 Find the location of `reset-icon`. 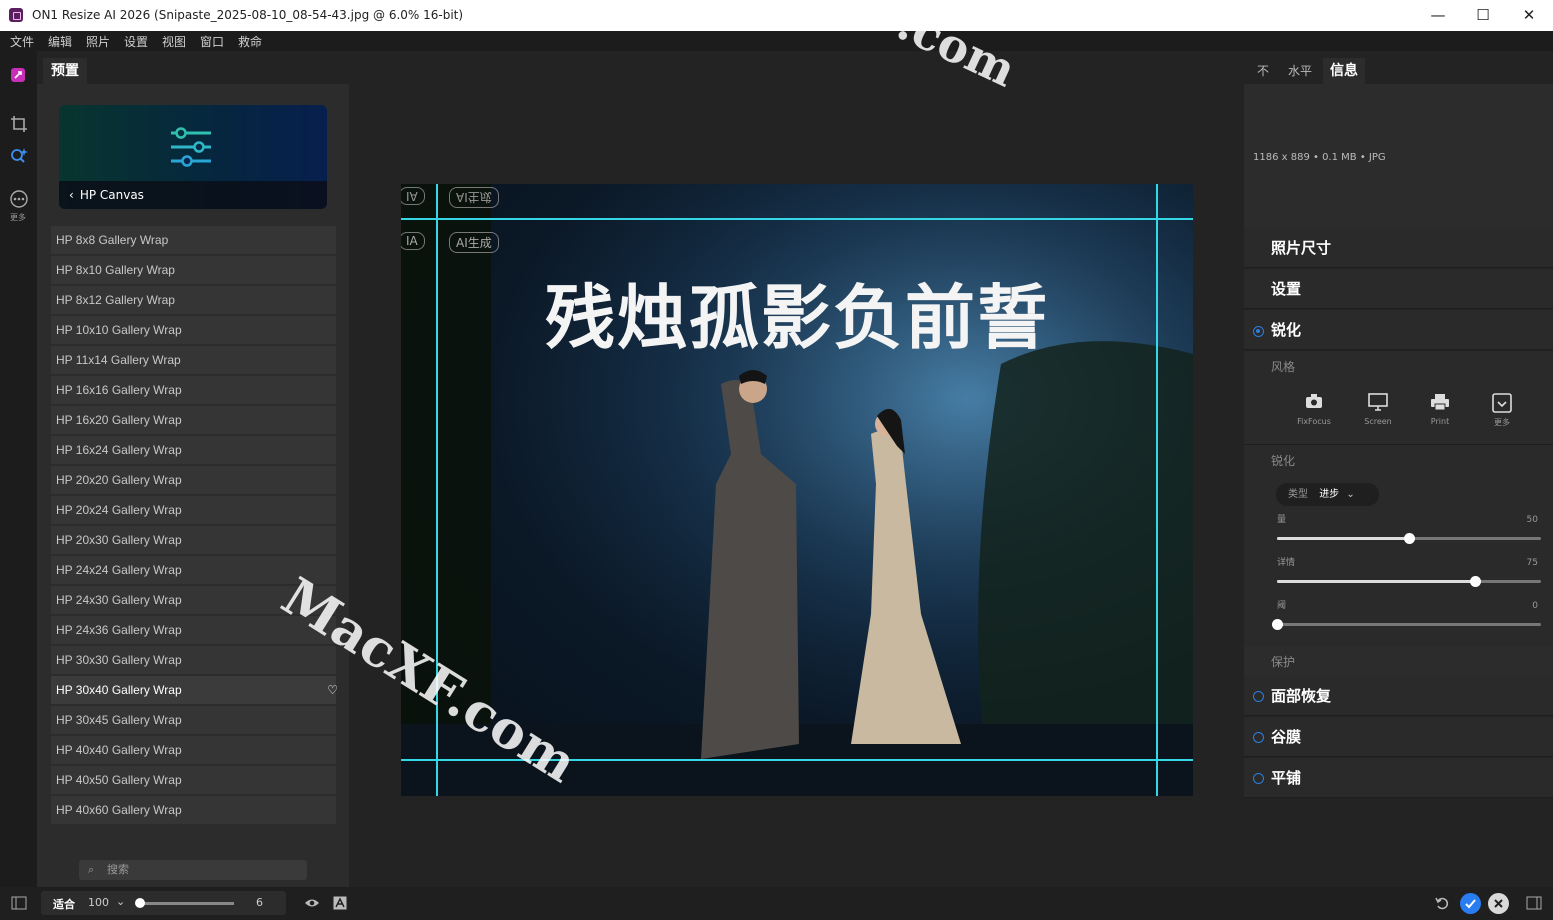

reset-icon is located at coordinates (1442, 903).